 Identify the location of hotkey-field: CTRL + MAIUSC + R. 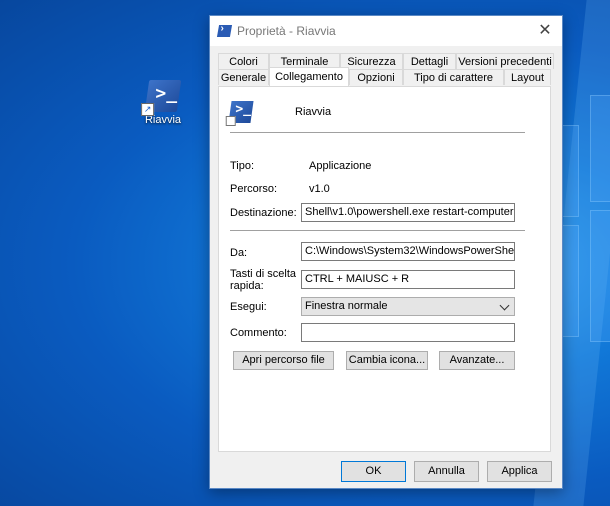
(408, 279).